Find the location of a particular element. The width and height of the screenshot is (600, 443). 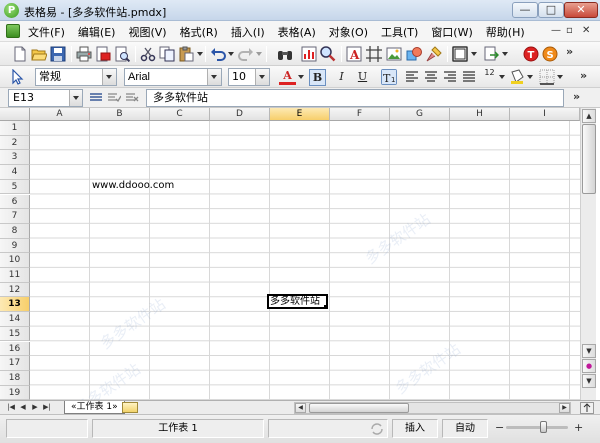

maximize-button: □ is located at coordinates (551, 10).